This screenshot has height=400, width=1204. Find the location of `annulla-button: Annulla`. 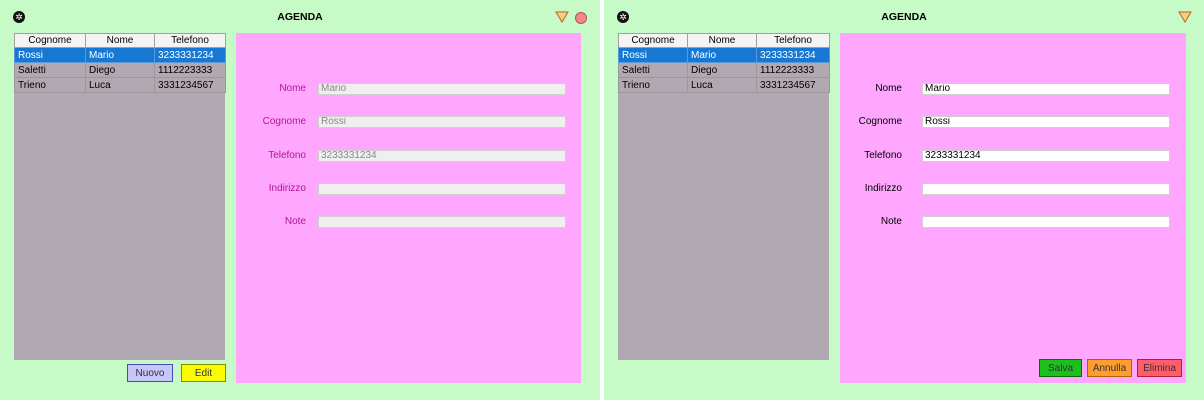

annulla-button: Annulla is located at coordinates (1109, 368).